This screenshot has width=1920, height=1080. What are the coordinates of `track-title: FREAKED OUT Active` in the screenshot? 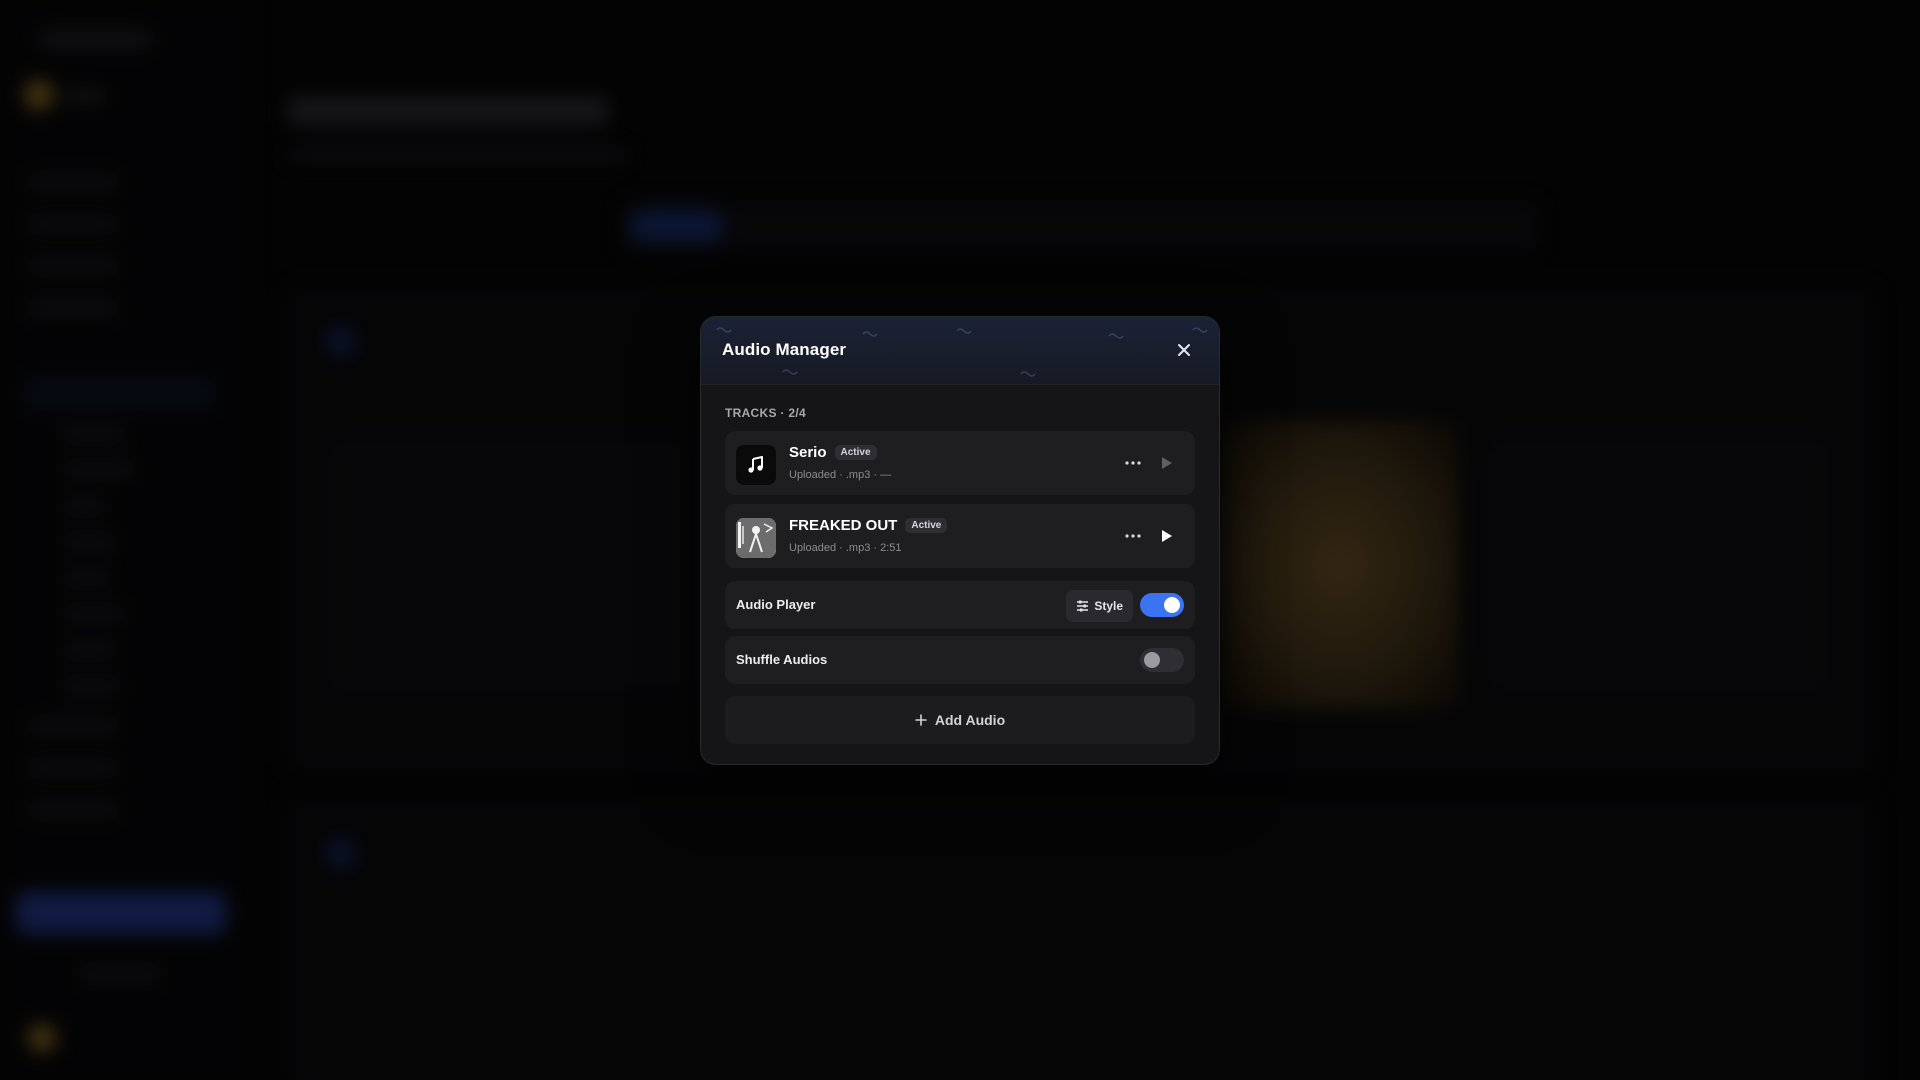 It's located at (868, 525).